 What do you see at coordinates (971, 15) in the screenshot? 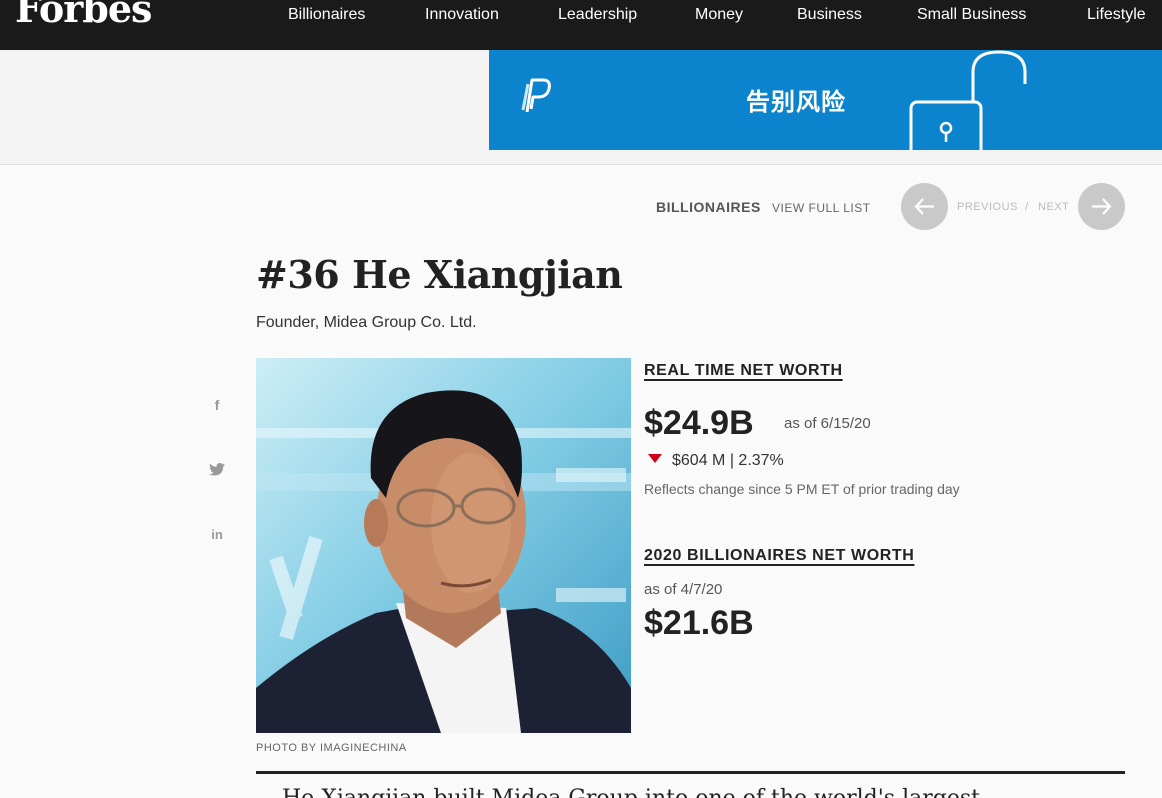
I see `nav-small-business: Small Business` at bounding box center [971, 15].